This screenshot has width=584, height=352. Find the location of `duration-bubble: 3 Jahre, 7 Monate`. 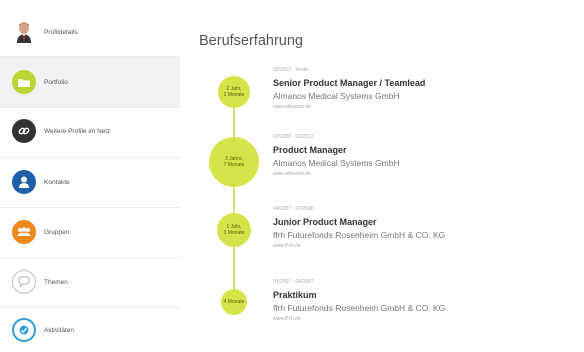

duration-bubble: 3 Jahre, 7 Monate is located at coordinates (234, 162).